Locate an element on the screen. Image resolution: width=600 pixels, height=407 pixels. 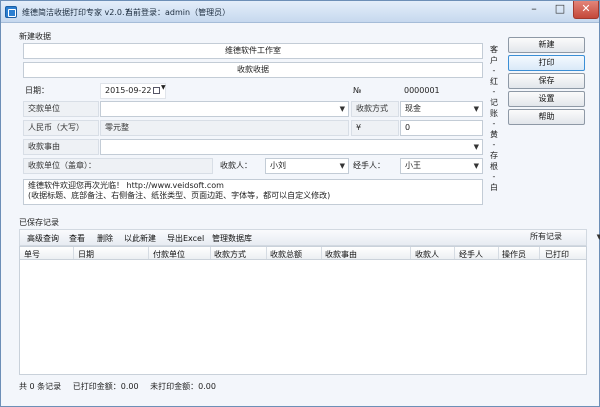
number-label: № is located at coordinates (357, 90).